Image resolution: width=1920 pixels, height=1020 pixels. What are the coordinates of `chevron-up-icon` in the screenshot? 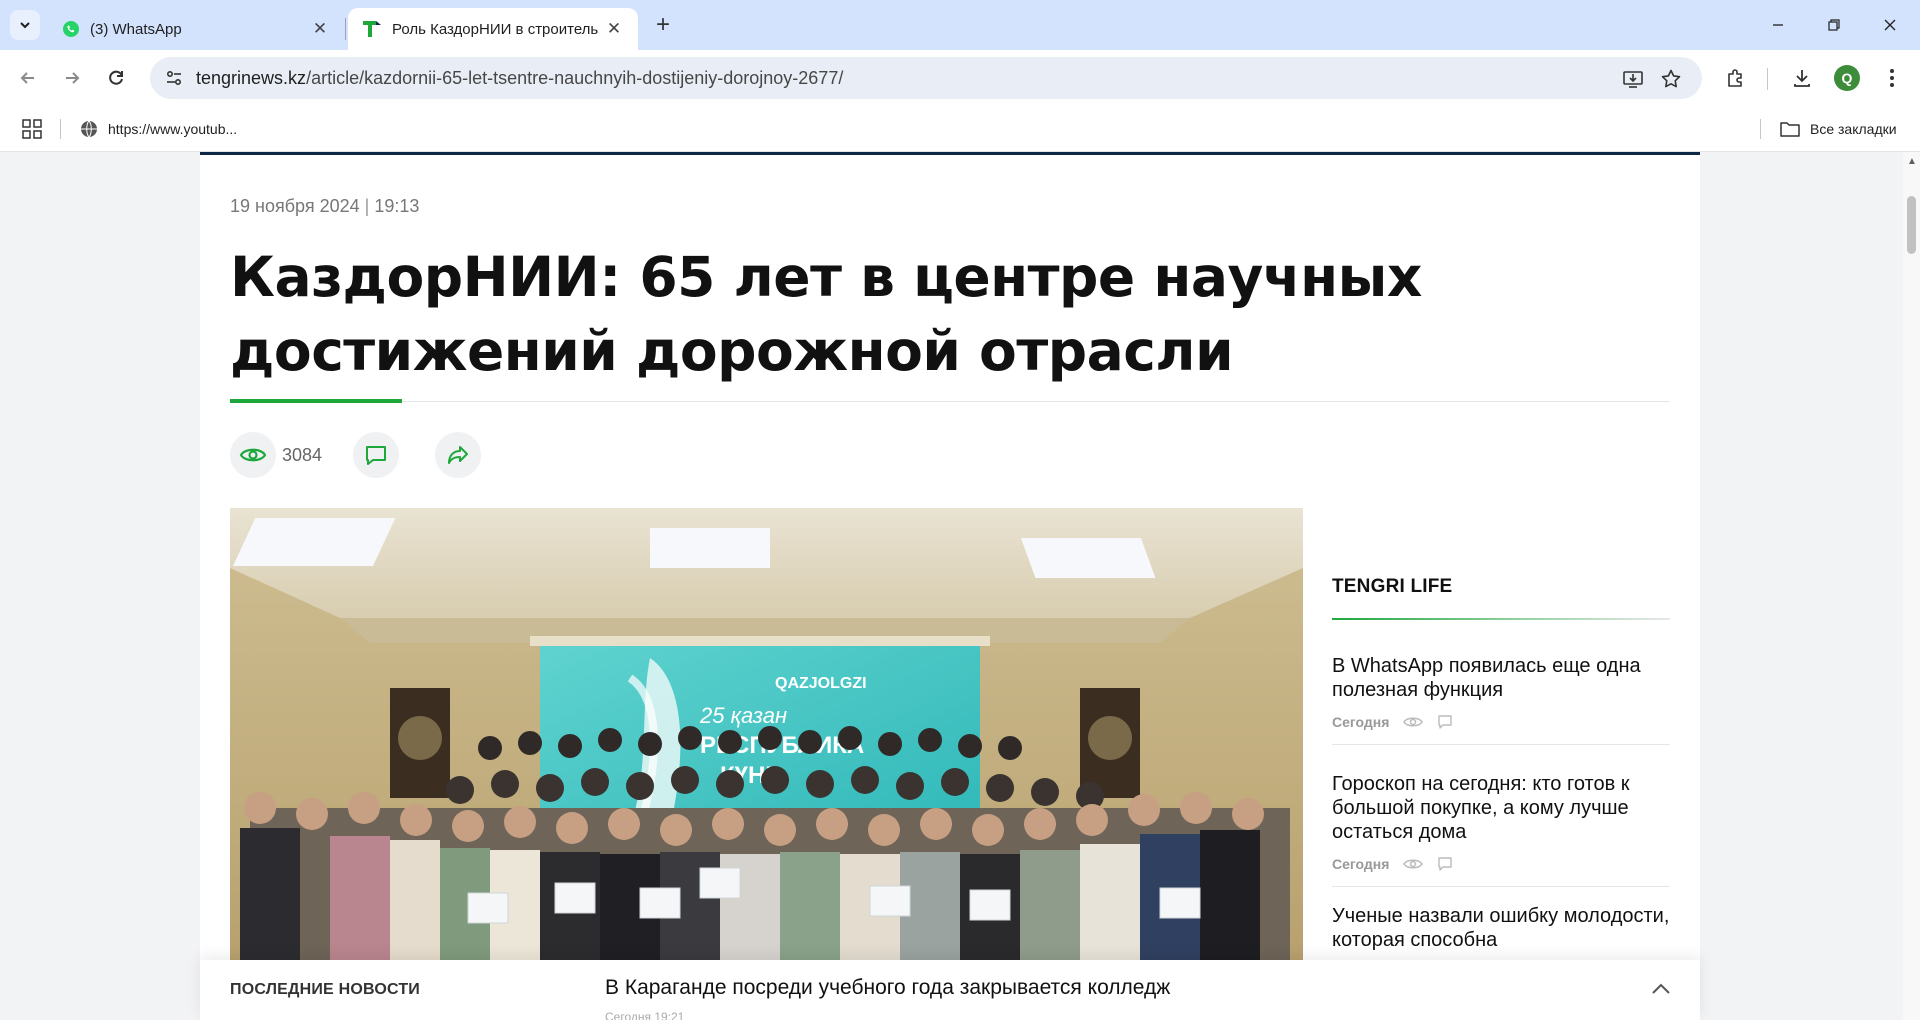 It's located at (1661, 988).